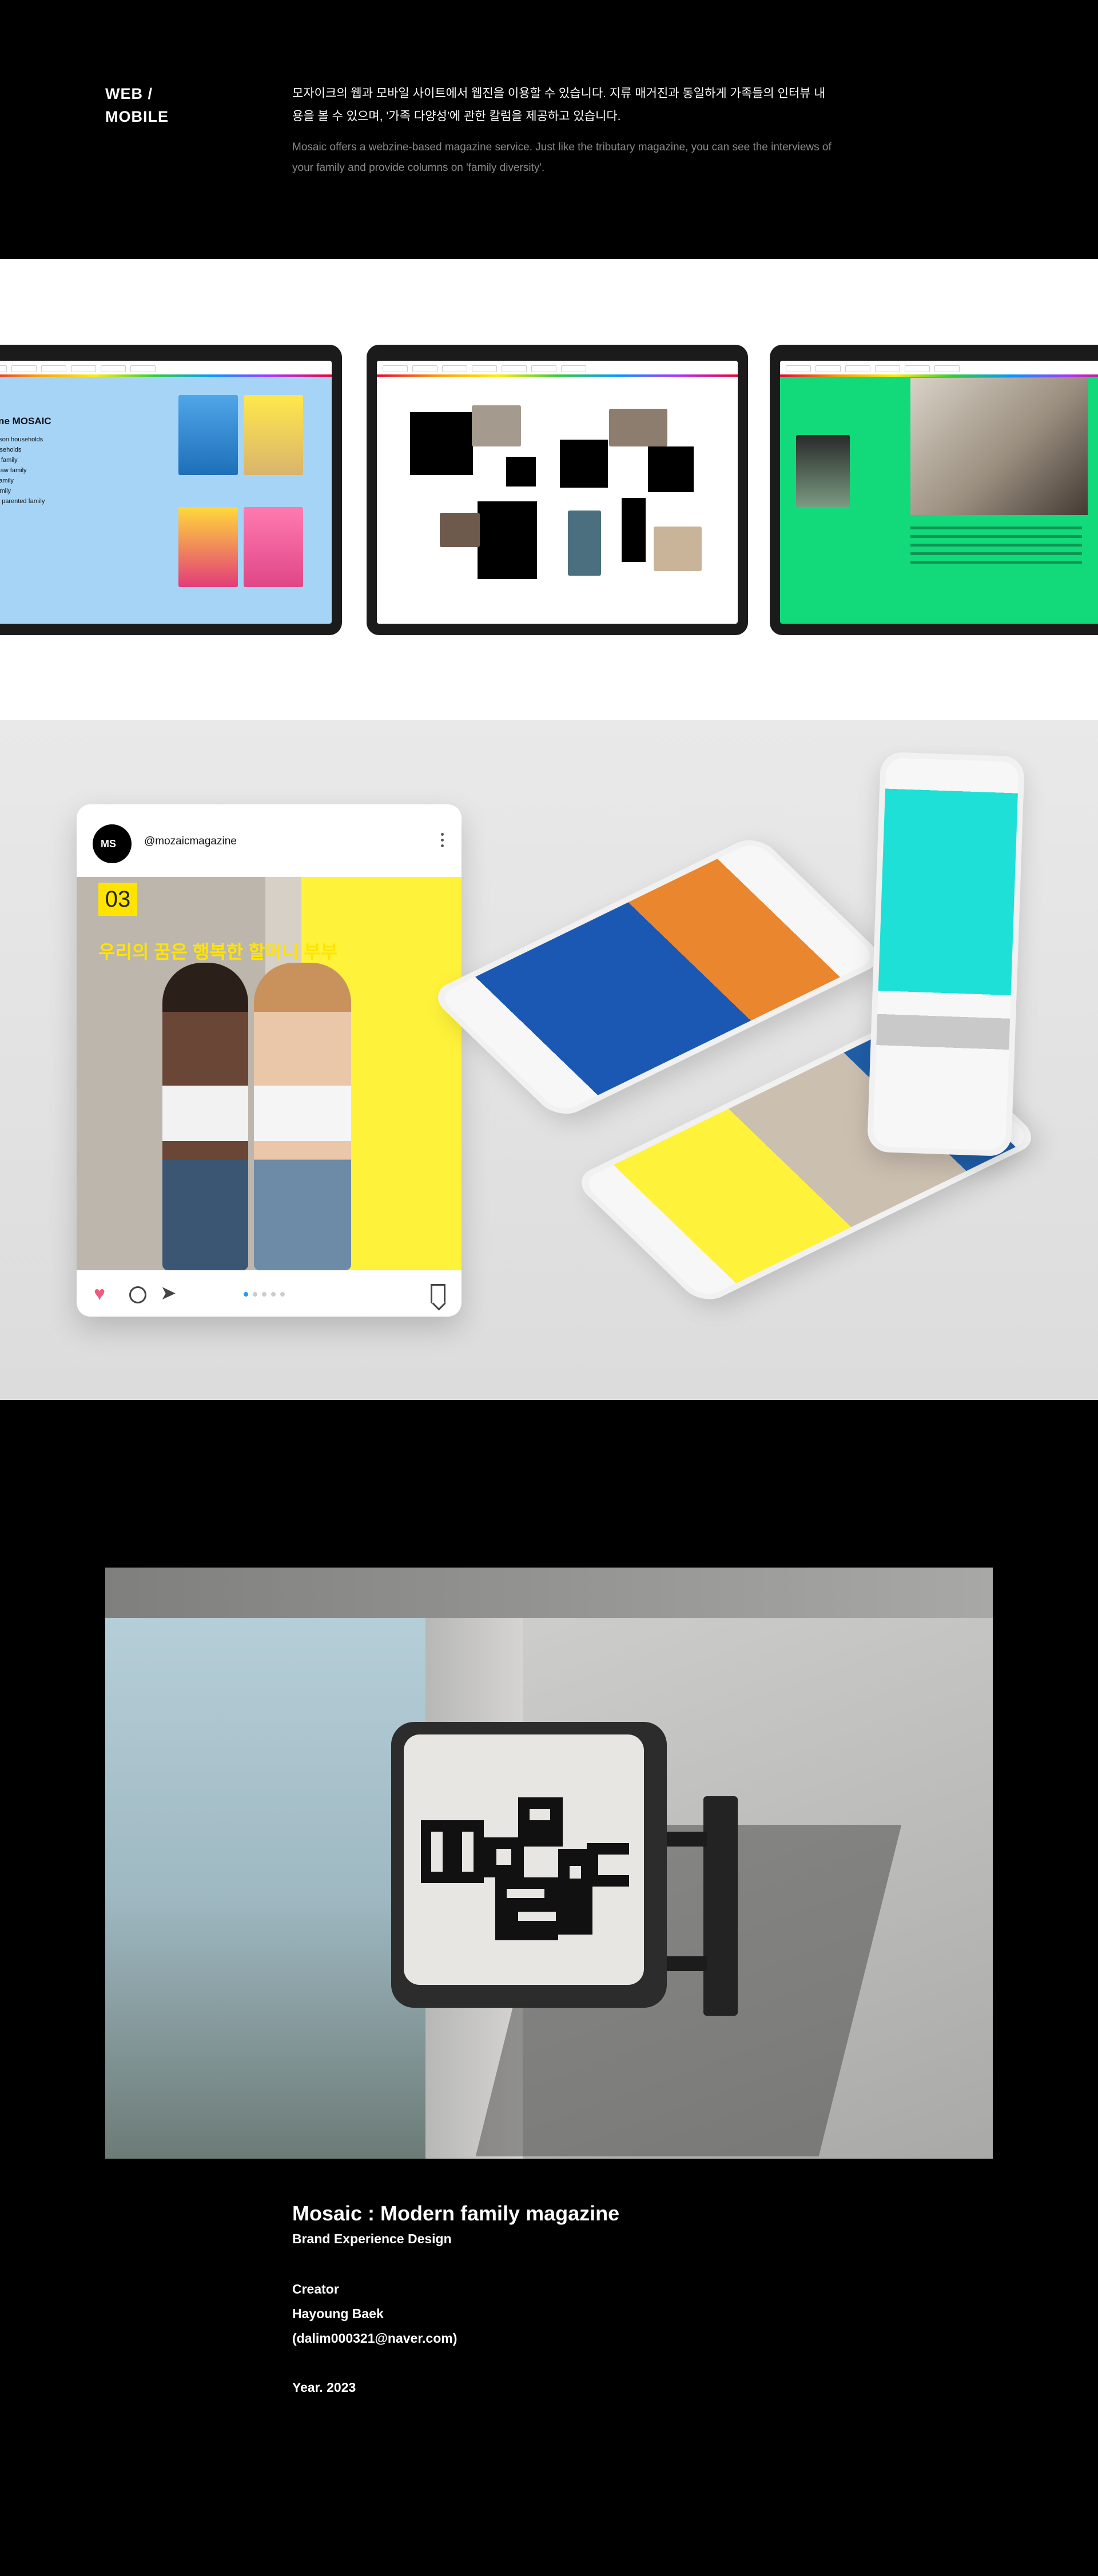 The height and width of the screenshot is (2576, 1098). What do you see at coordinates (549, 1593) in the screenshot?
I see `ceiling-beam` at bounding box center [549, 1593].